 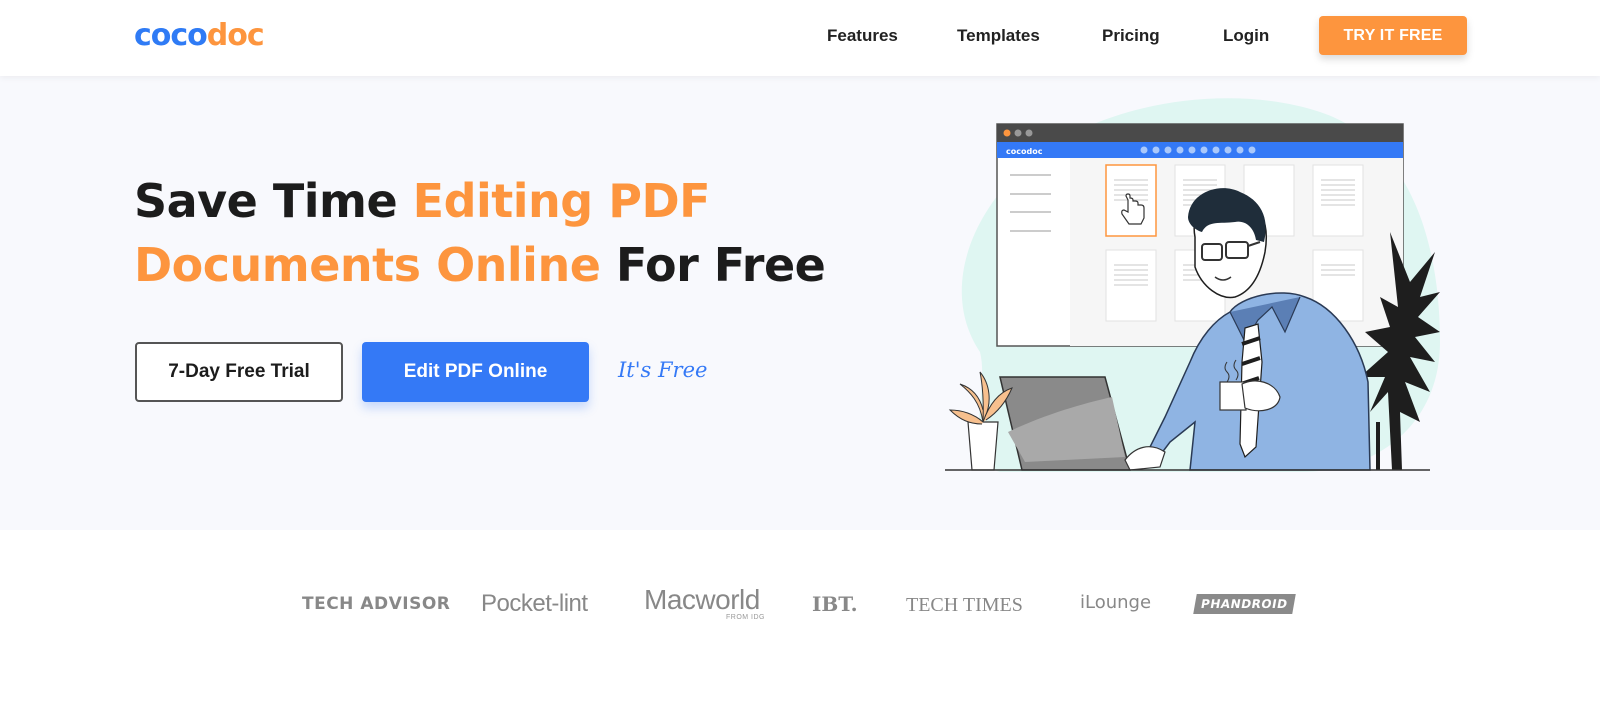 I want to click on press-logo-pocket-lint: Pocket-lint, so click(x=534, y=603).